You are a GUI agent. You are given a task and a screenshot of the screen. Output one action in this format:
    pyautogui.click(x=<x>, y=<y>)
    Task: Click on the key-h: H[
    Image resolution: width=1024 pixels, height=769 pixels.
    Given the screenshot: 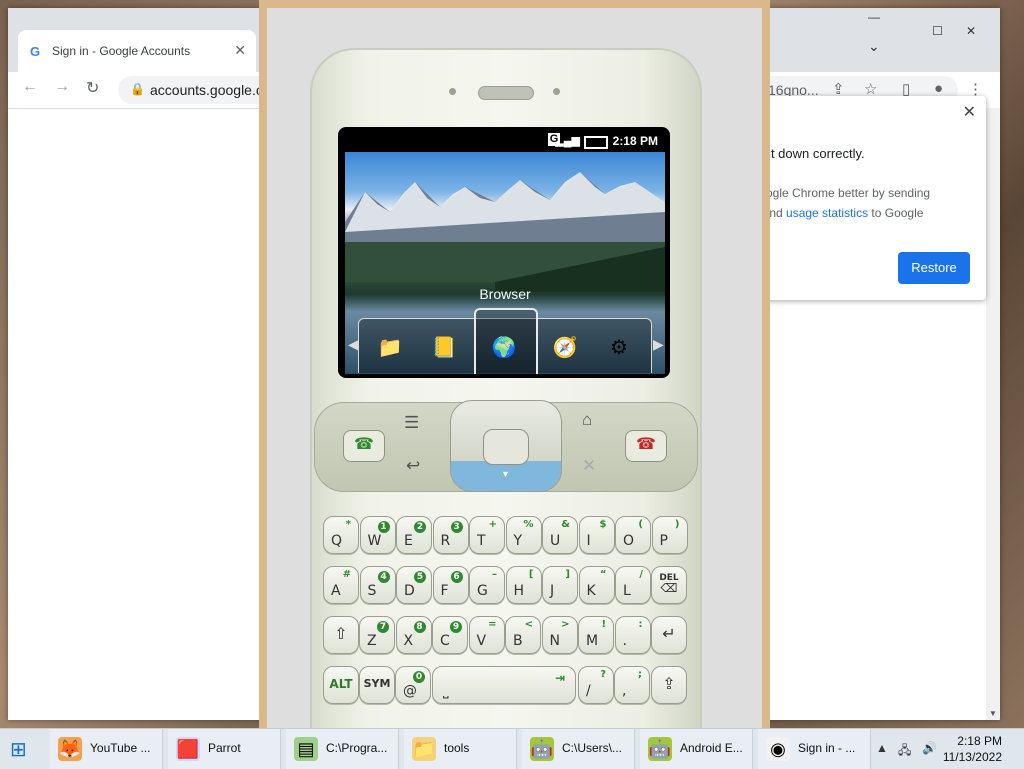 What is the action you would take?
    pyautogui.click(x=523, y=585)
    